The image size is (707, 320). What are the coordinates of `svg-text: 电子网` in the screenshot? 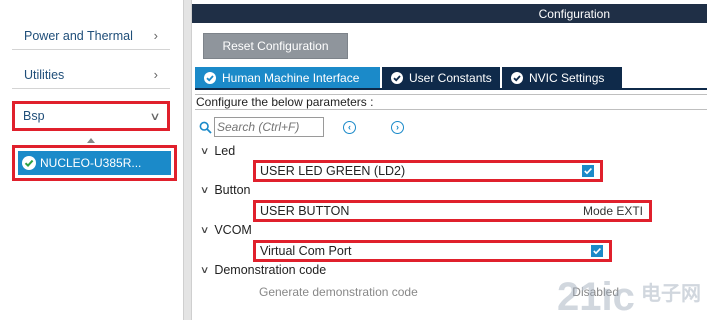 It's located at (671, 293).